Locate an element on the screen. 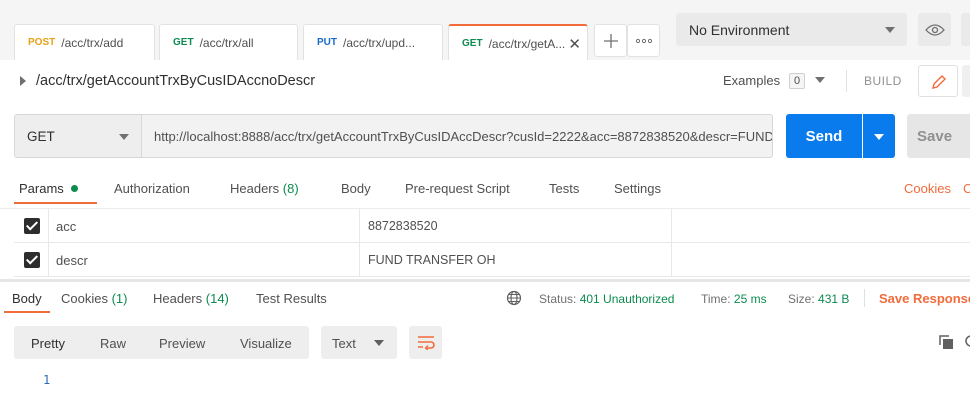  request-tab-get-all: GET /acc/trx/all is located at coordinates (228, 42).